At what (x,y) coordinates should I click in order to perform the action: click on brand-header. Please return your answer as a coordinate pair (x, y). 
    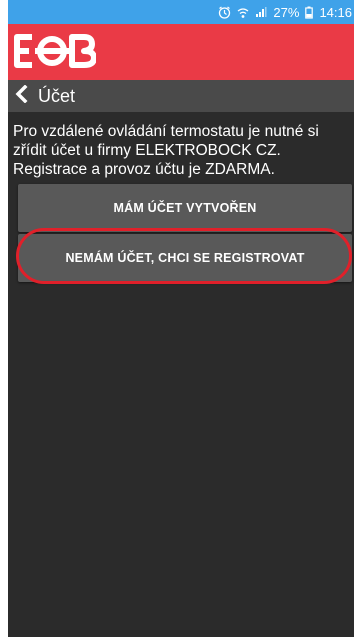
    Looking at the image, I should click on (181, 52).